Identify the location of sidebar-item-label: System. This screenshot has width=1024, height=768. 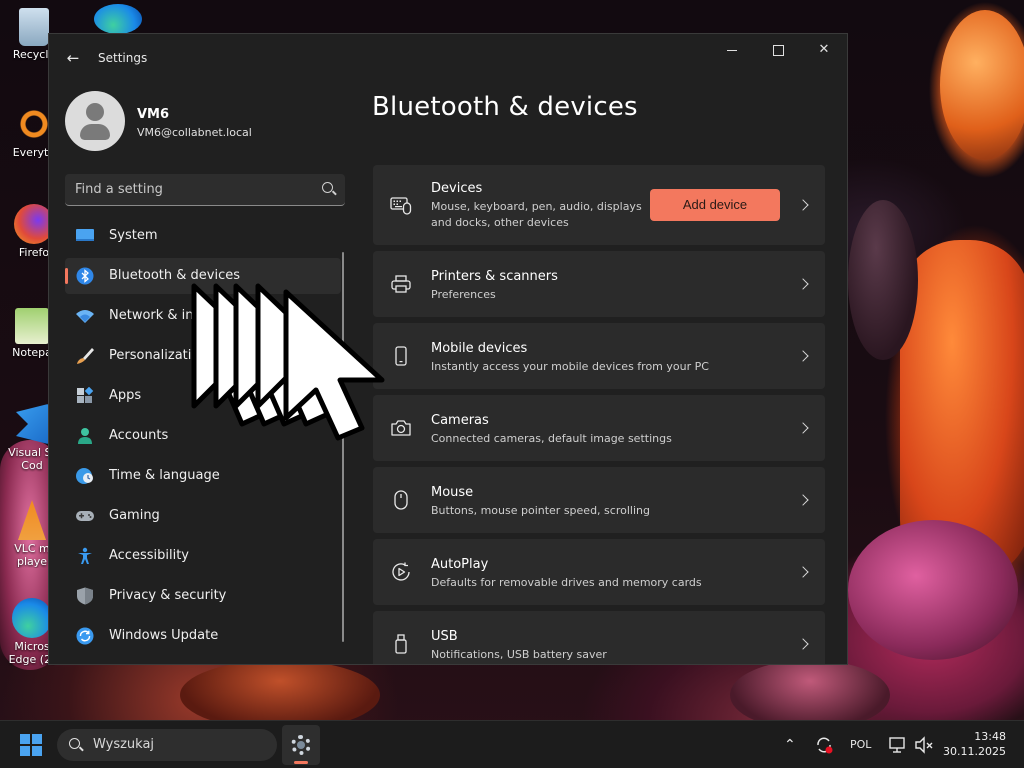
(133, 235).